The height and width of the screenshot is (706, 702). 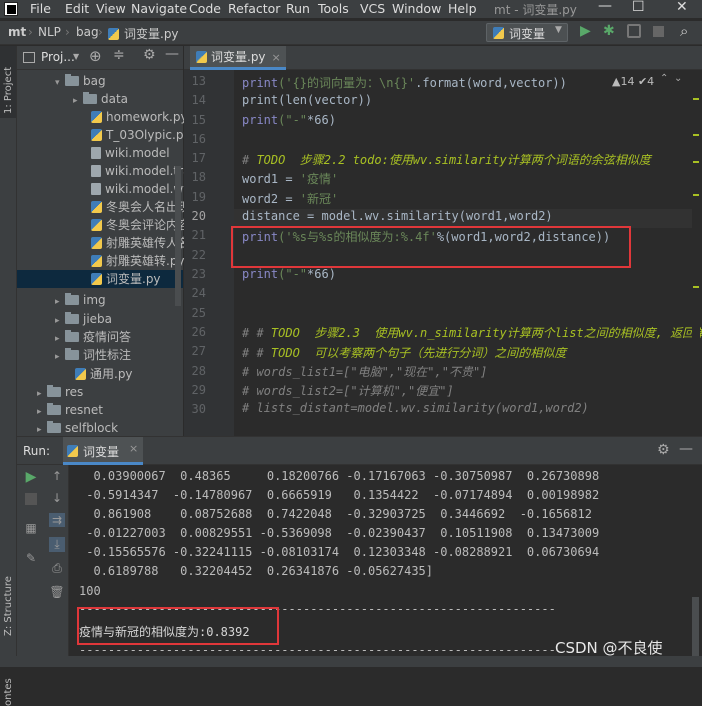 I want to click on collapse-all-icon: ≑, so click(x=119, y=55).